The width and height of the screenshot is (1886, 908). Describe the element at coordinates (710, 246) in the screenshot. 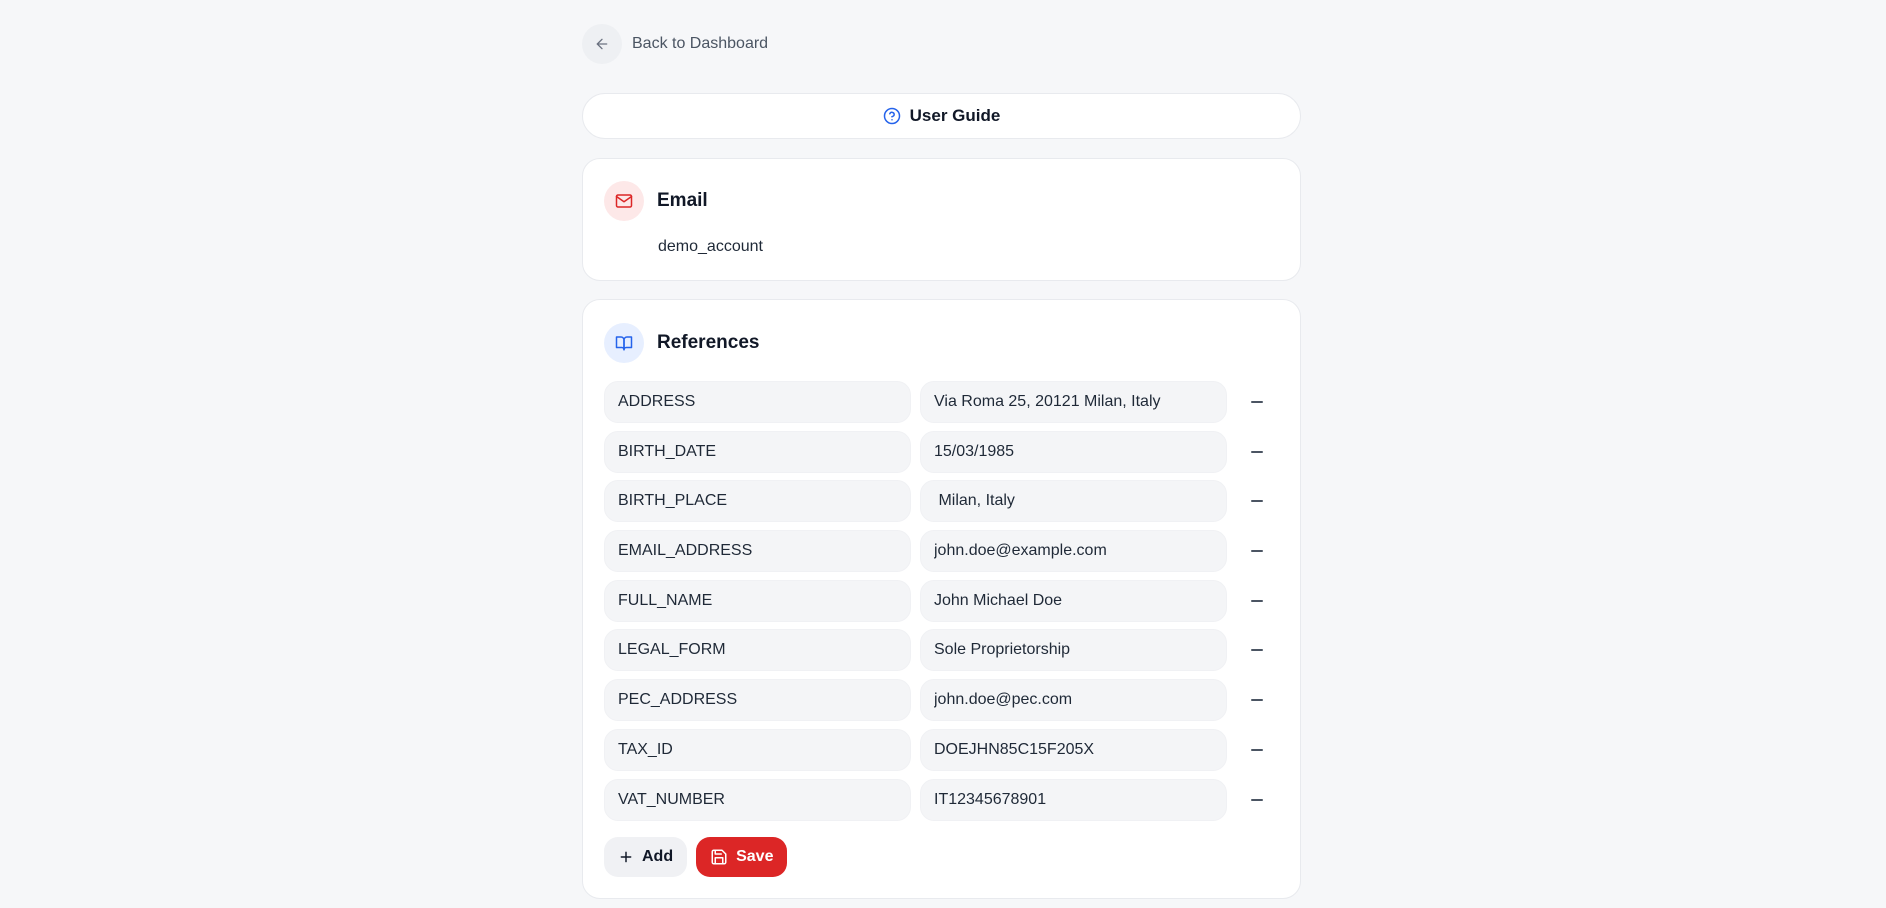

I see `email-value: demo_account` at that location.